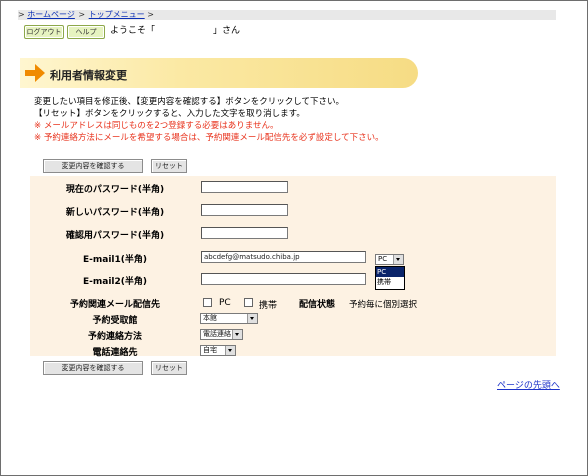 This screenshot has width=588, height=476. What do you see at coordinates (390, 272) in the screenshot?
I see `email1-type-option-pc: PC` at bounding box center [390, 272].